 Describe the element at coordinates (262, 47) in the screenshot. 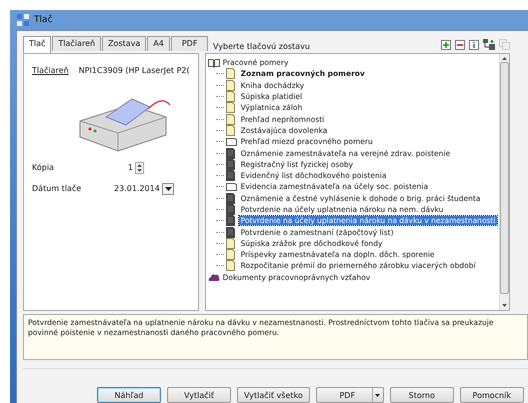

I see `report-heading: Vyberte tlačovú zostavu` at that location.